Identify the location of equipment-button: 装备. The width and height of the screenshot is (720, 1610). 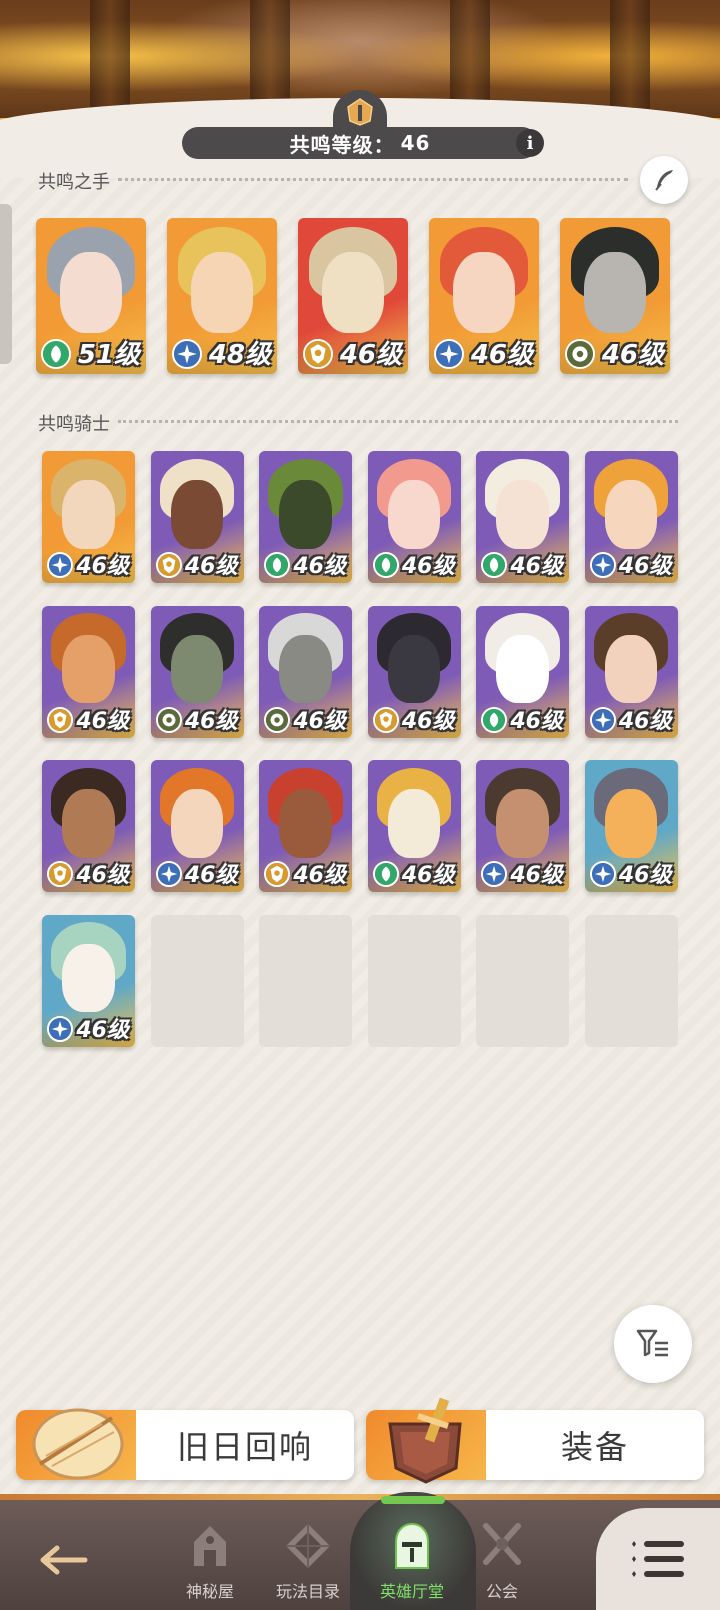
(535, 1440).